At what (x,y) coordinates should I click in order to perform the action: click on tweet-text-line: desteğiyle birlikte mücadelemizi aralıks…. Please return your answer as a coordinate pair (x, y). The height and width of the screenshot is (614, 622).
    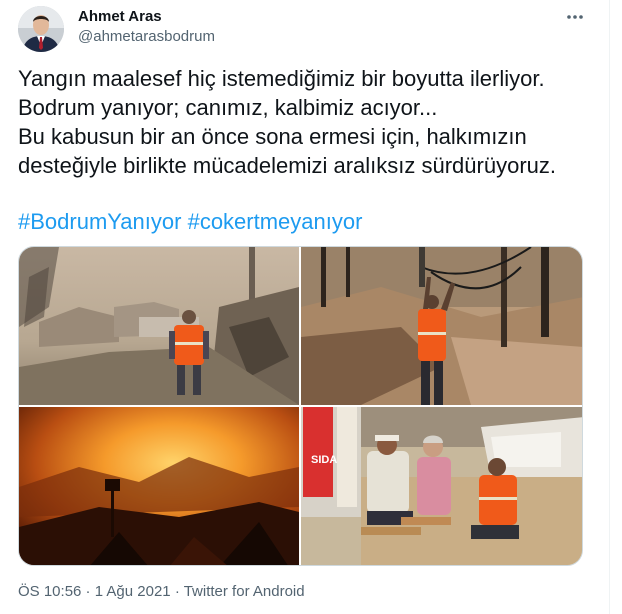
    Looking at the image, I should click on (287, 165).